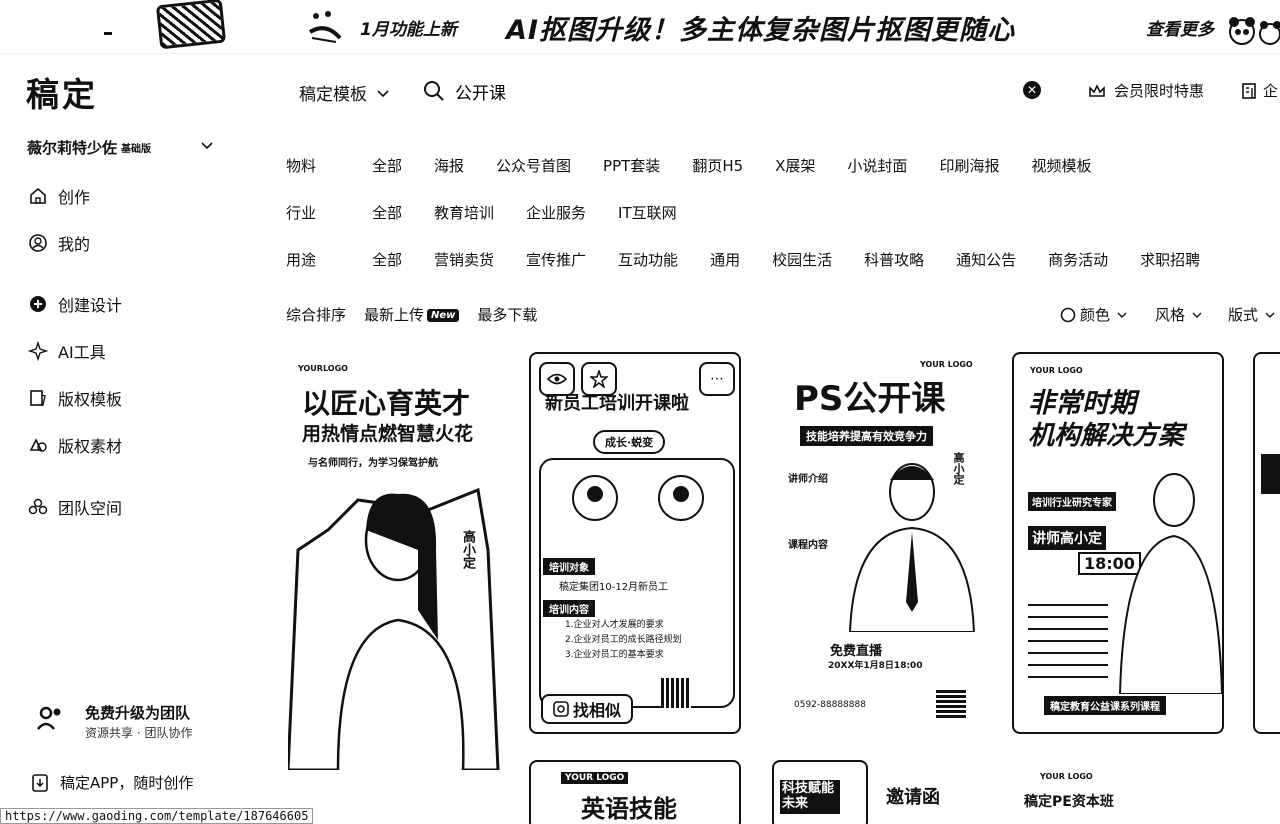 This screenshot has width=1280, height=824. I want to click on target-text: 稿定集团10-12月新员工, so click(614, 587).